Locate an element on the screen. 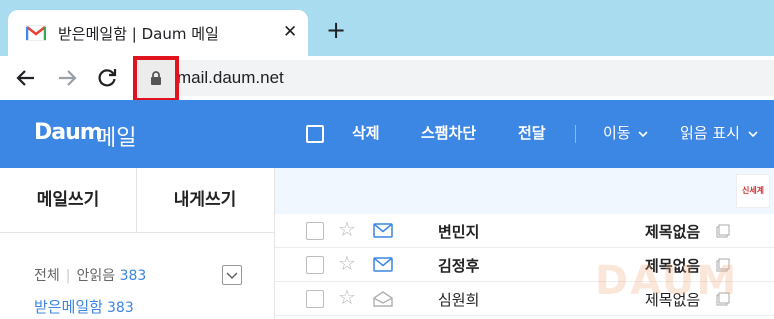  open-window-icon is located at coordinates (723, 231).